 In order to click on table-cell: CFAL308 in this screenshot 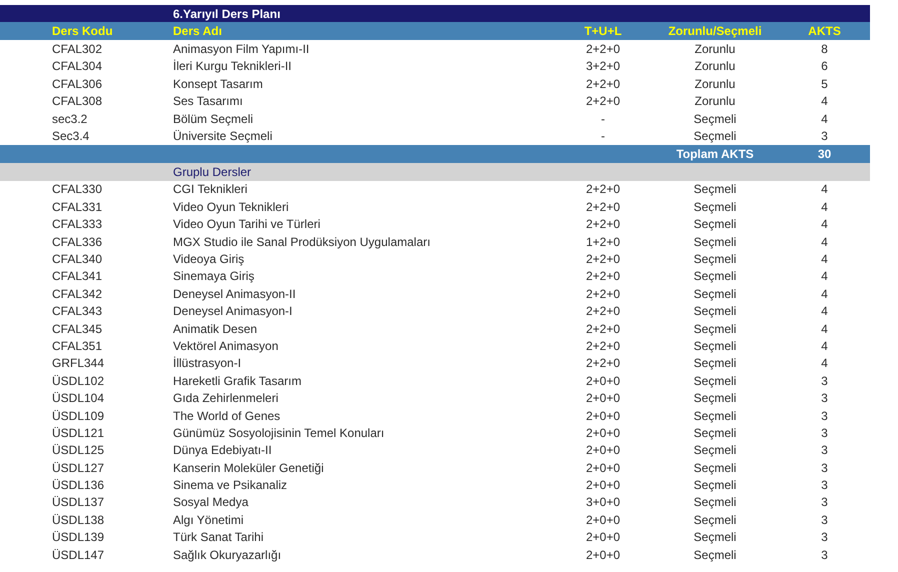, I will do `click(77, 101)`.